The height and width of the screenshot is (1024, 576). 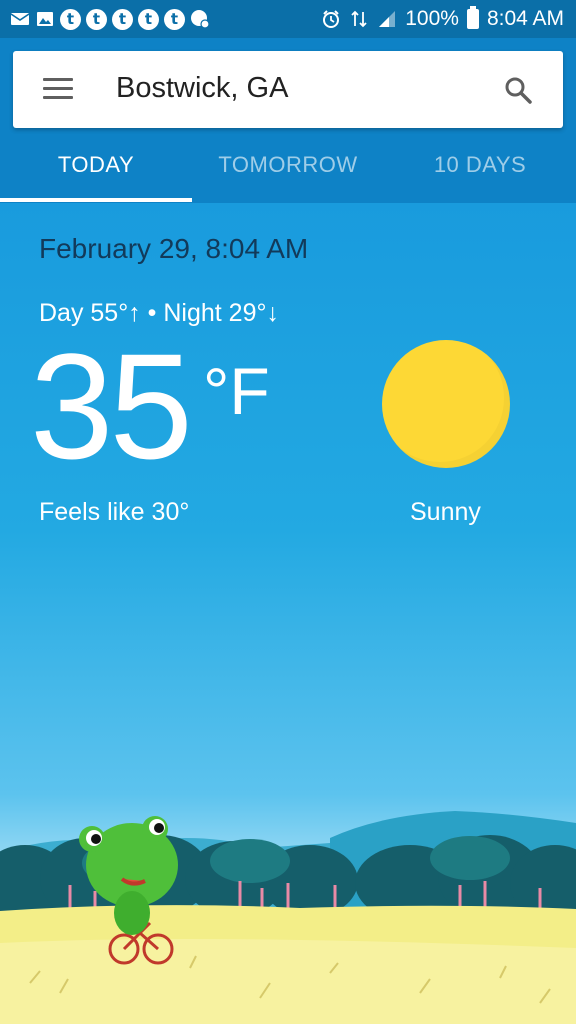 What do you see at coordinates (432, 18) in the screenshot?
I see `battery-percent: 100%` at bounding box center [432, 18].